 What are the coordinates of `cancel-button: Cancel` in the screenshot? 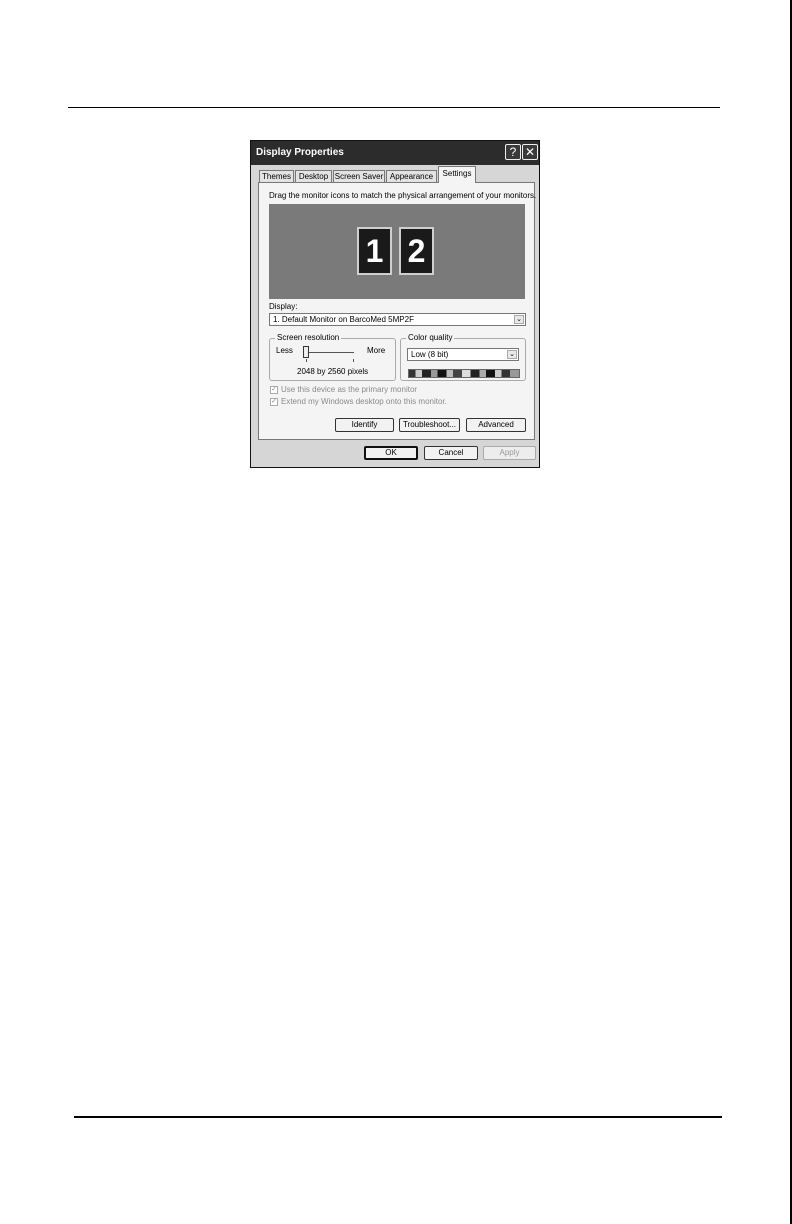 It's located at (451, 453).